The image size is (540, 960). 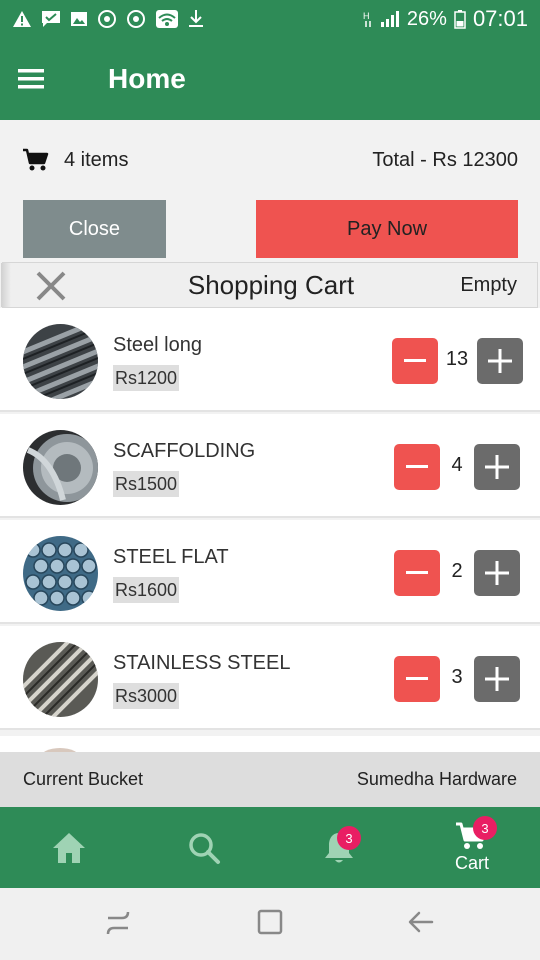 I want to click on search-icon, so click(x=204, y=848).